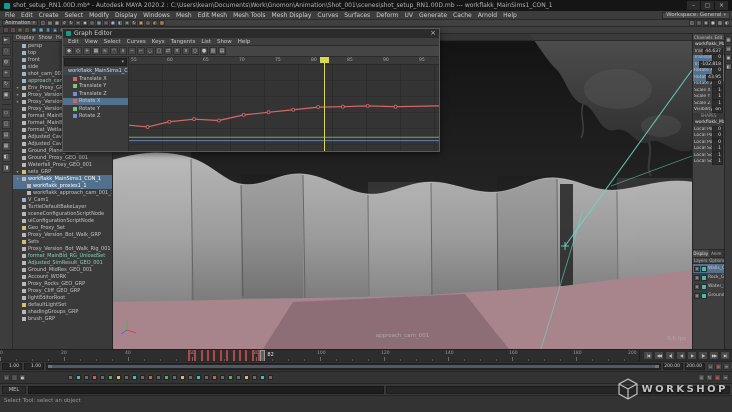 The width and height of the screenshot is (732, 412). What do you see at coordinates (13, 30) in the screenshot?
I see `nurbs-square-icon: □` at bounding box center [13, 30].